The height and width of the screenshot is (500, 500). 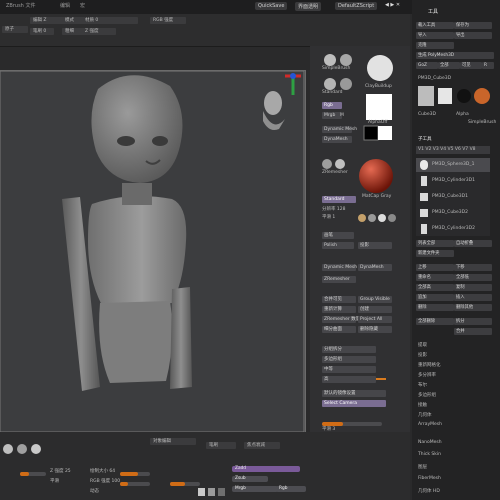 I want to click on subtool-action: 上移, so click(x=435, y=267).